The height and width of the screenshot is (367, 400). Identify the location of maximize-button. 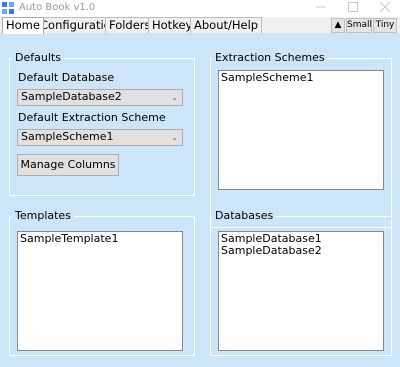
(353, 8).